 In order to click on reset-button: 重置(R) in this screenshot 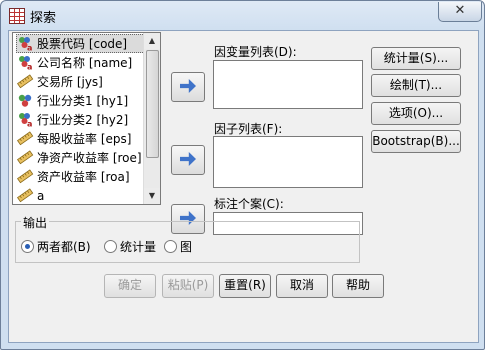, I will do `click(245, 286)`.